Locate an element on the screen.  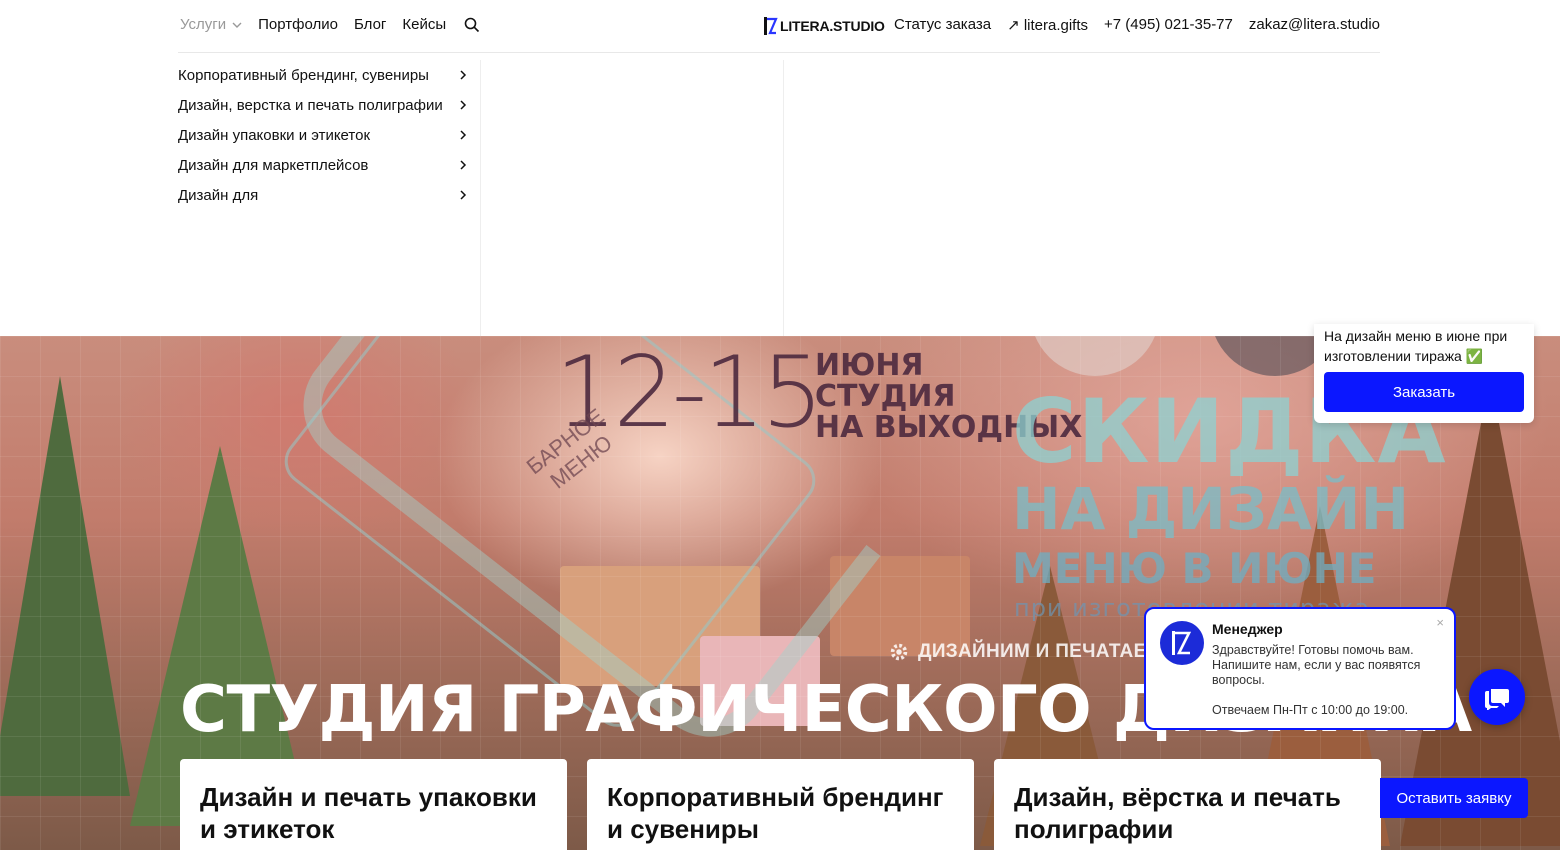
service-card-title: Корпоративный брендинг и сувениры is located at coordinates (775, 813).